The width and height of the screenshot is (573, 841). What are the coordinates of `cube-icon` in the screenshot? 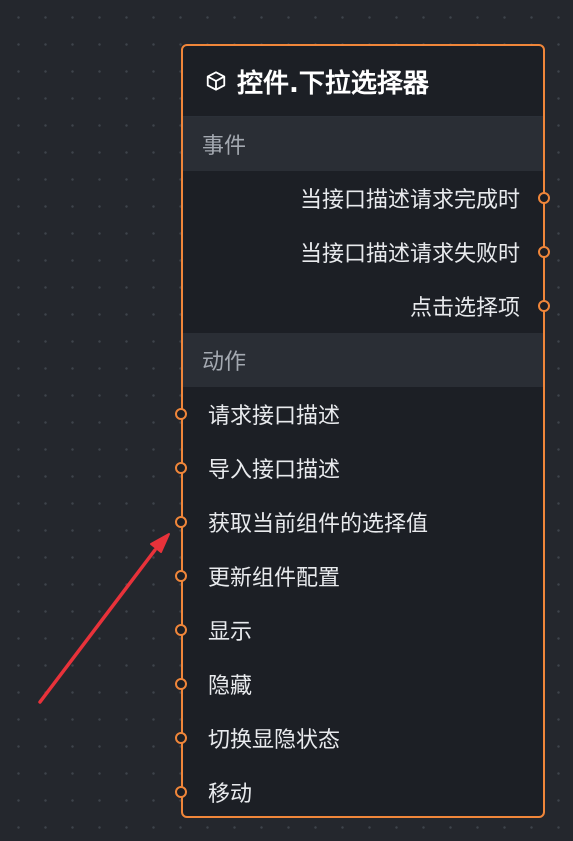 It's located at (216, 81).